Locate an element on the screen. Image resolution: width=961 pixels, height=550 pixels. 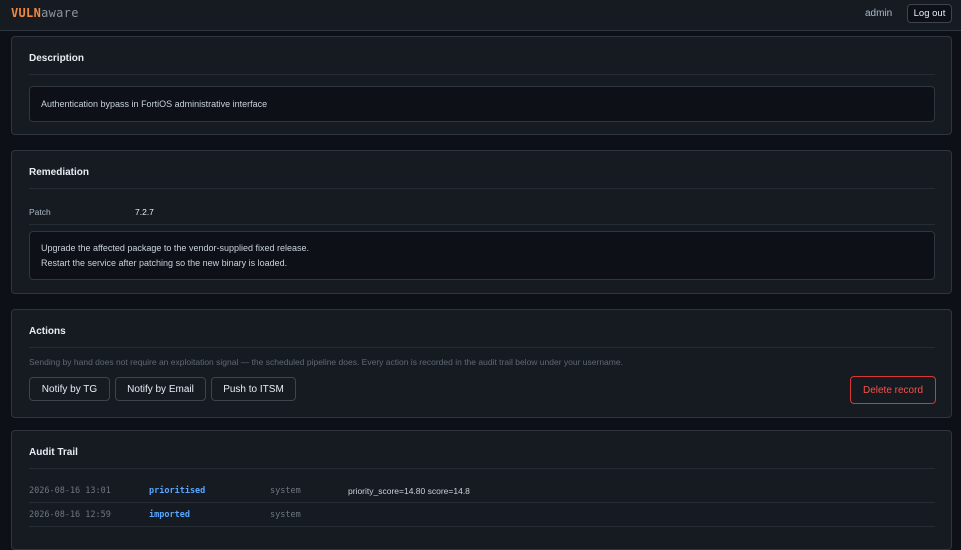
current-user: admin is located at coordinates (879, 13).